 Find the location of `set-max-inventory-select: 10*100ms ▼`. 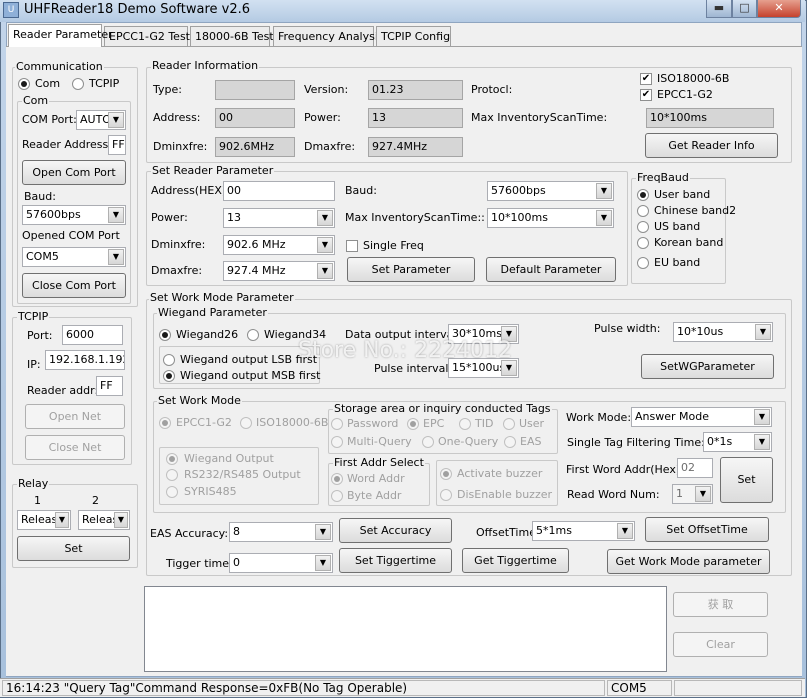

set-max-inventory-select: 10*100ms ▼ is located at coordinates (550, 218).